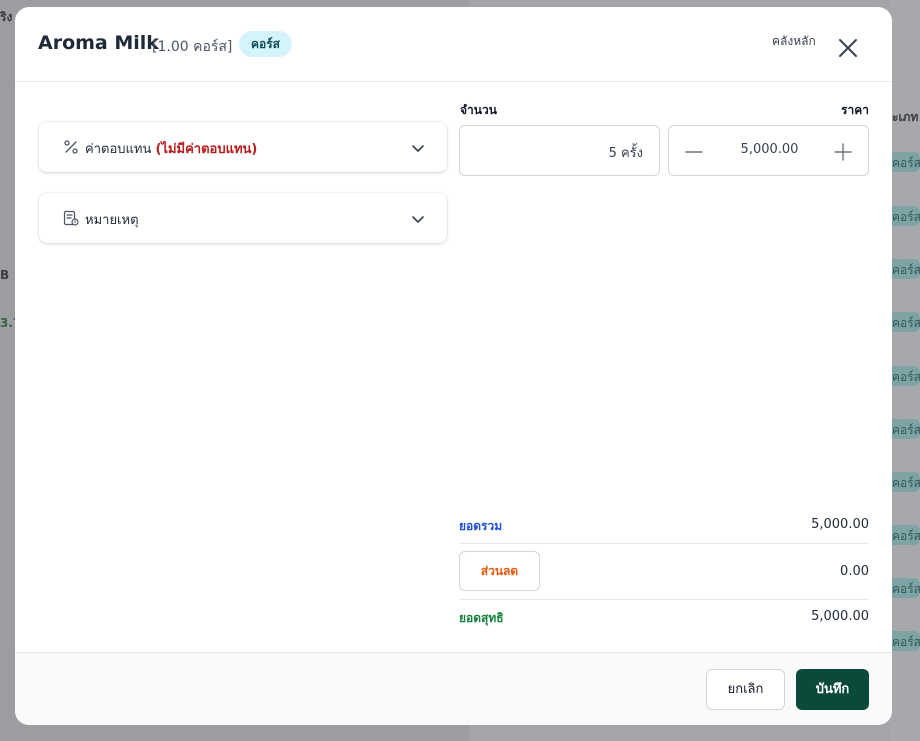 Image resolution: width=920 pixels, height=741 pixels. I want to click on plus-icon, so click(843, 152).